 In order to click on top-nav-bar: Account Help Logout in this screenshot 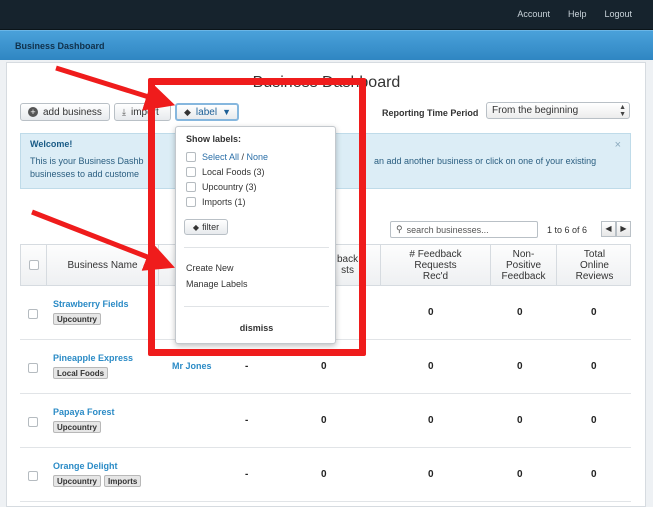, I will do `click(326, 15)`.